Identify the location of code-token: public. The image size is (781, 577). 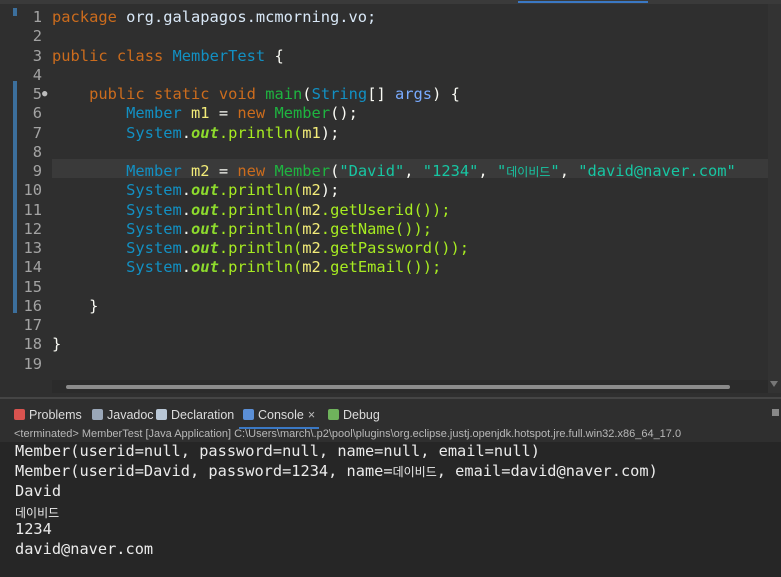
(80, 55).